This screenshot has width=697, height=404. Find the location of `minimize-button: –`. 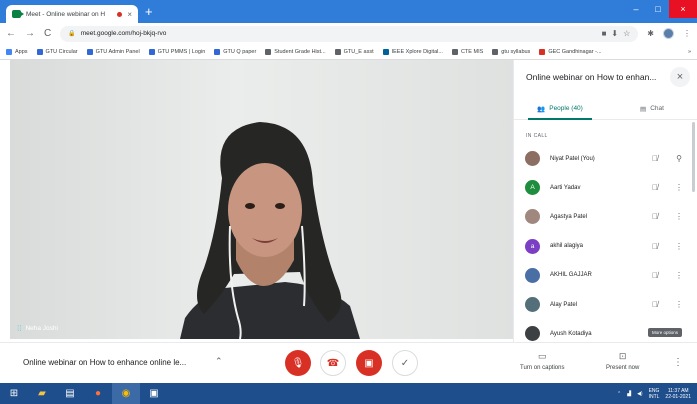

minimize-button: – is located at coordinates (636, 9).